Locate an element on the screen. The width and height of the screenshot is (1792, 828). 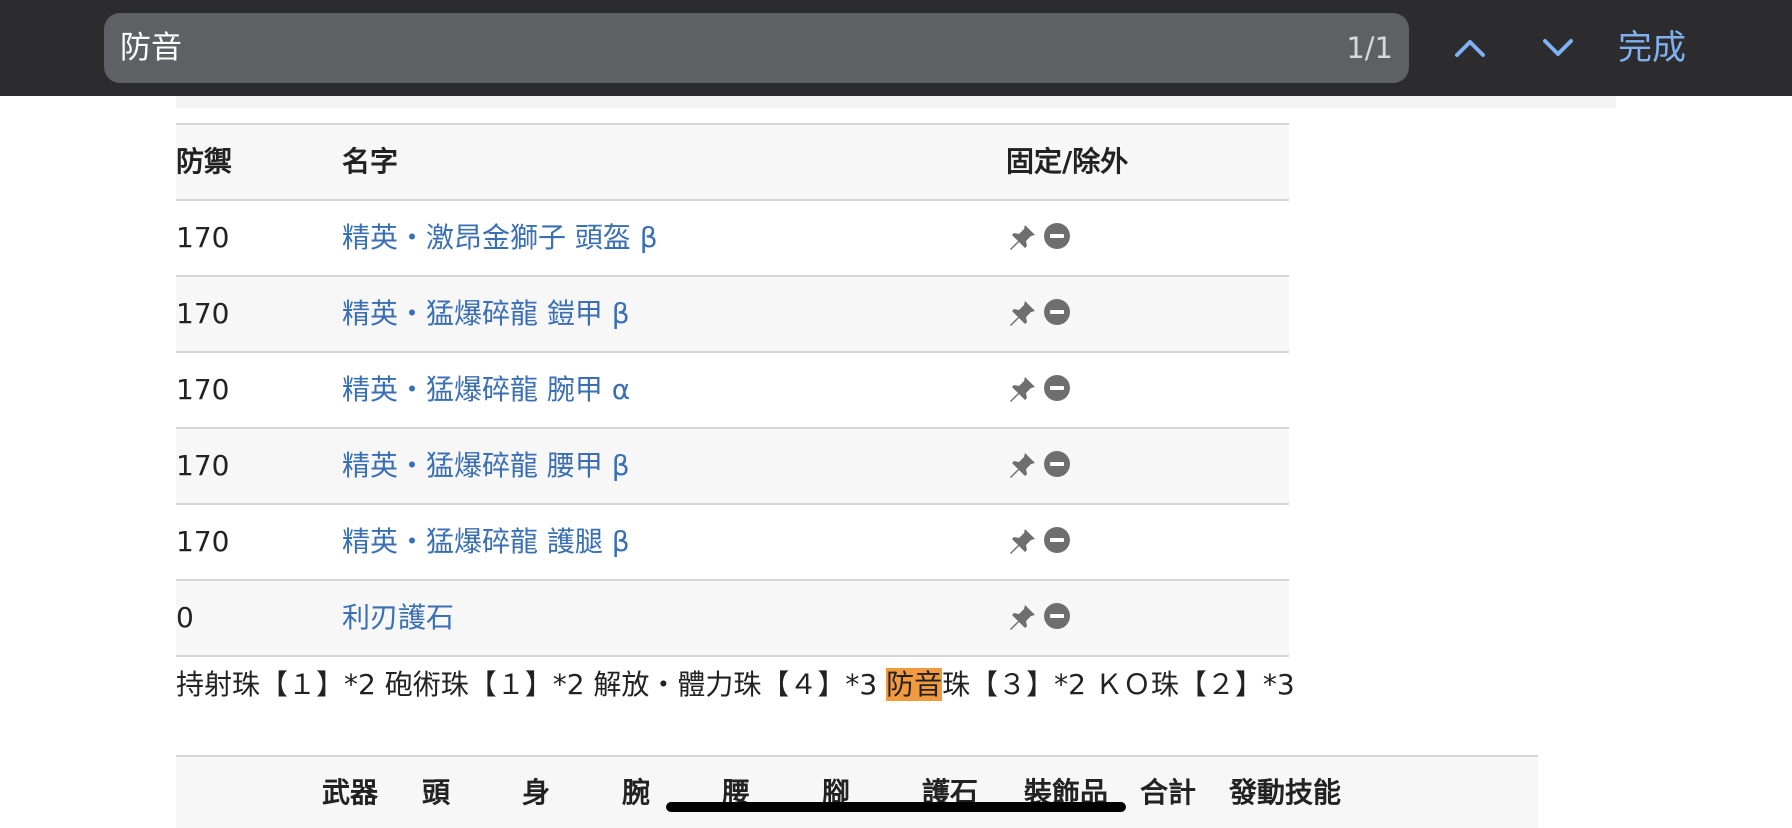
find-search-field: 防音 1/1 is located at coordinates (756, 48).